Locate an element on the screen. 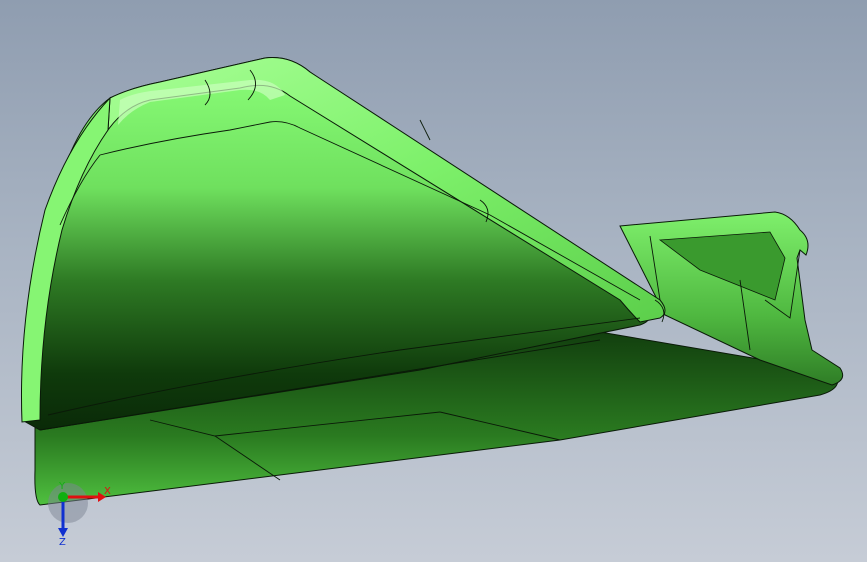 The width and height of the screenshot is (867, 562). z-axis-label: Z is located at coordinates (62, 542).